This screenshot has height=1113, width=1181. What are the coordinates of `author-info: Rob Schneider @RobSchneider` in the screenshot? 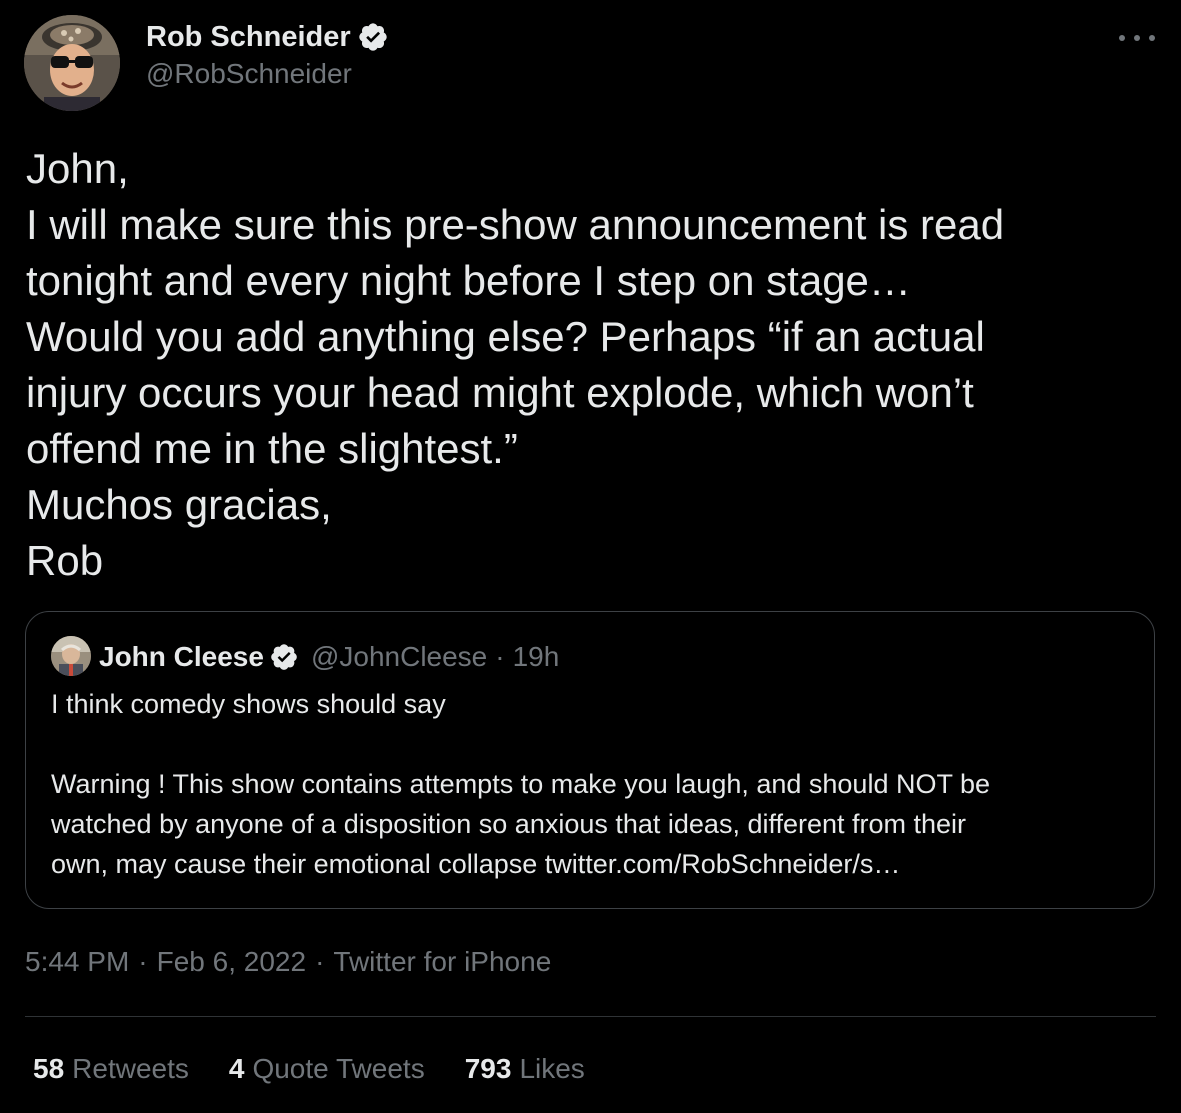 It's located at (267, 54).